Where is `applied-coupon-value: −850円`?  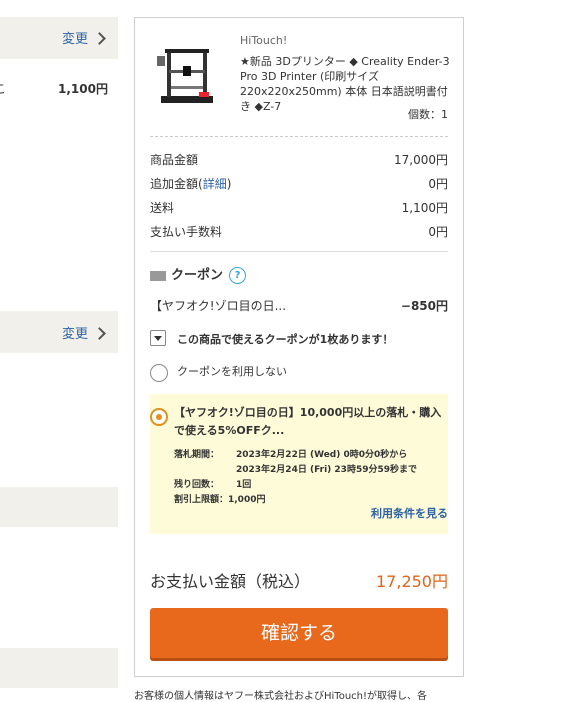
applied-coupon-value: −850円 is located at coordinates (424, 306).